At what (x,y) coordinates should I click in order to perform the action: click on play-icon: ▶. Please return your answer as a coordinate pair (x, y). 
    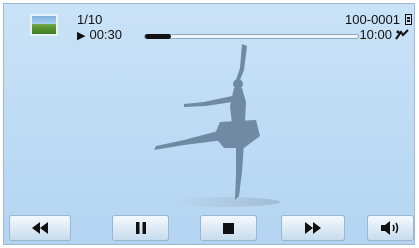
    Looking at the image, I should click on (81, 36).